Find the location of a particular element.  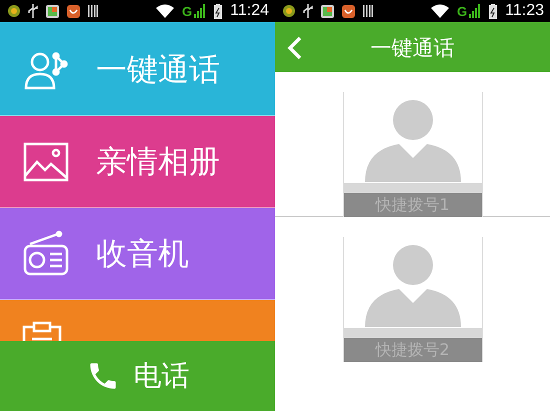

status-time: 11:24 is located at coordinates (249, 11).